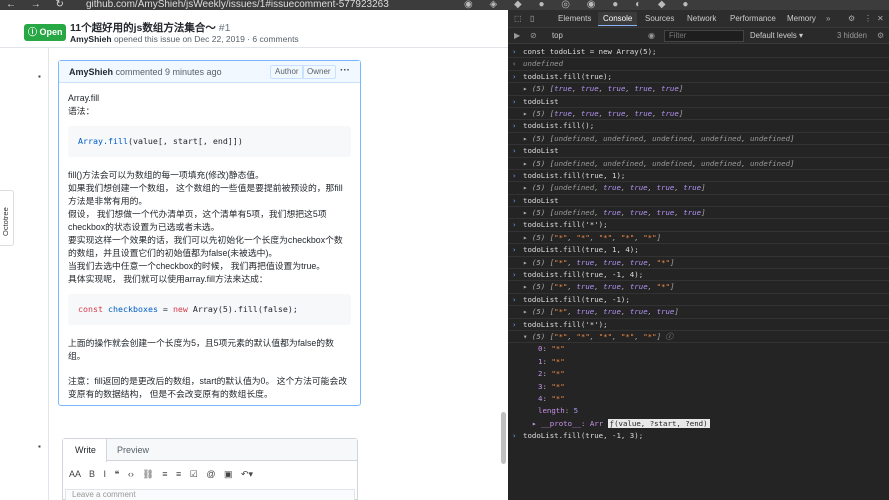 This screenshot has width=889, height=500. What do you see at coordinates (518, 18) in the screenshot?
I see `inspect-icon: ⬚` at bounding box center [518, 18].